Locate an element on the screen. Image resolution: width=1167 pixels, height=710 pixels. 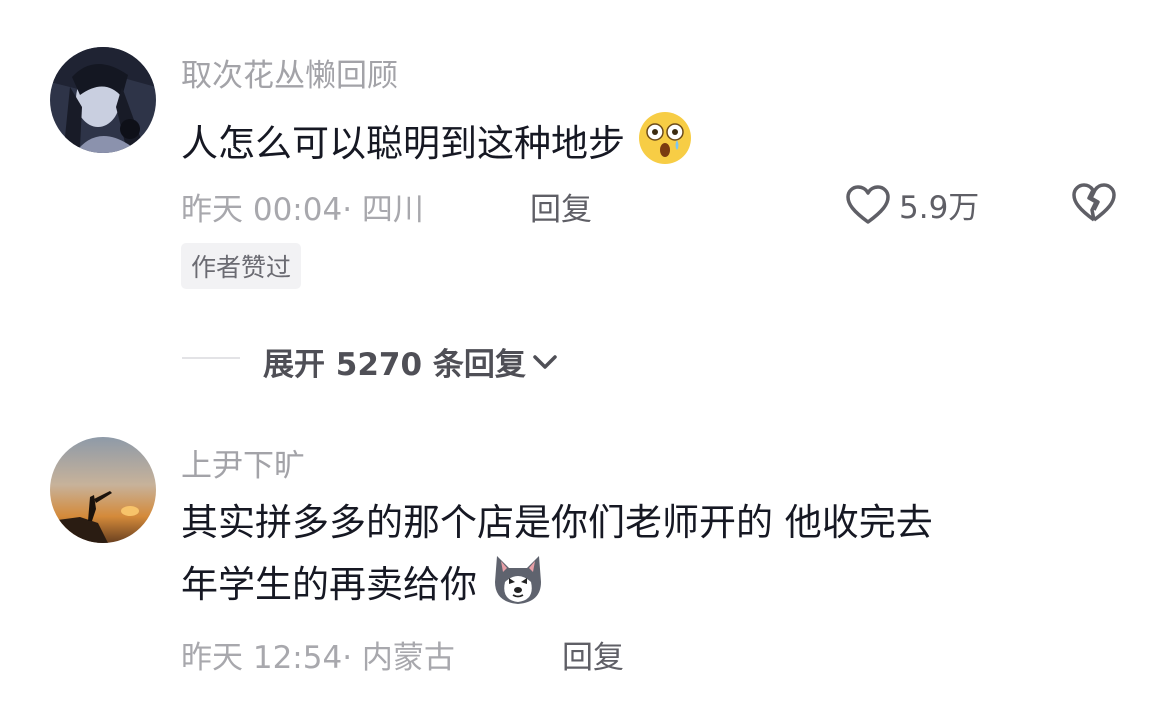
comment-location: 四川 is located at coordinates (392, 210).